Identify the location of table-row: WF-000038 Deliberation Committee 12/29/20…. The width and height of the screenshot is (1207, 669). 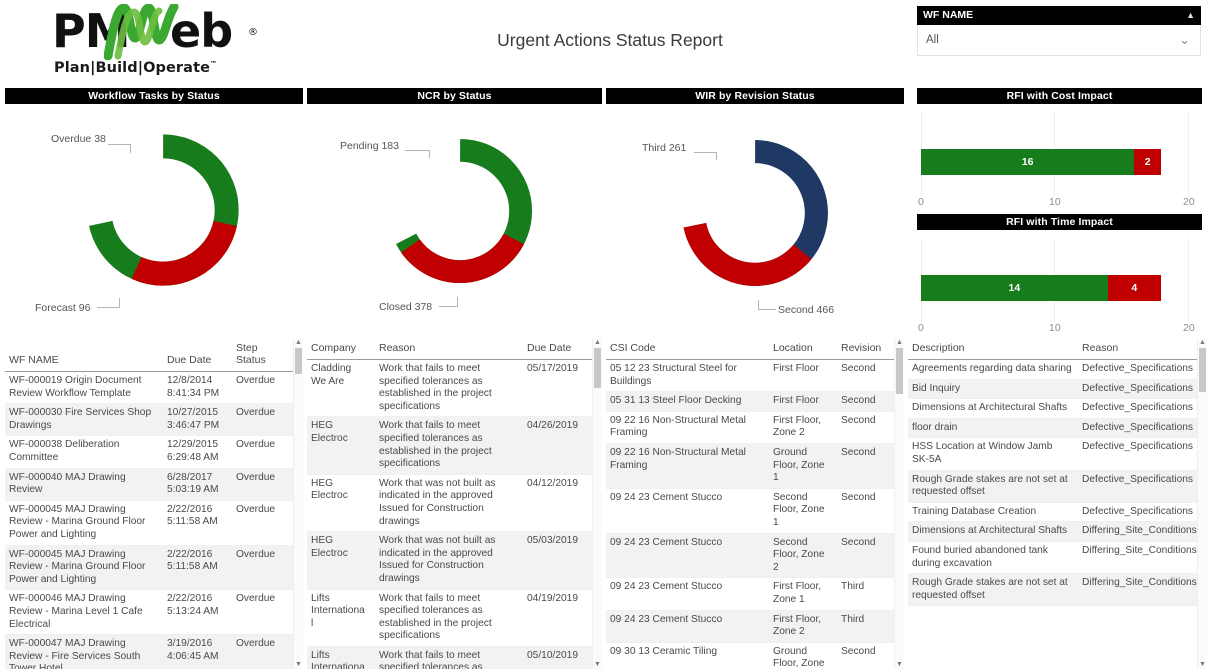
(149, 452).